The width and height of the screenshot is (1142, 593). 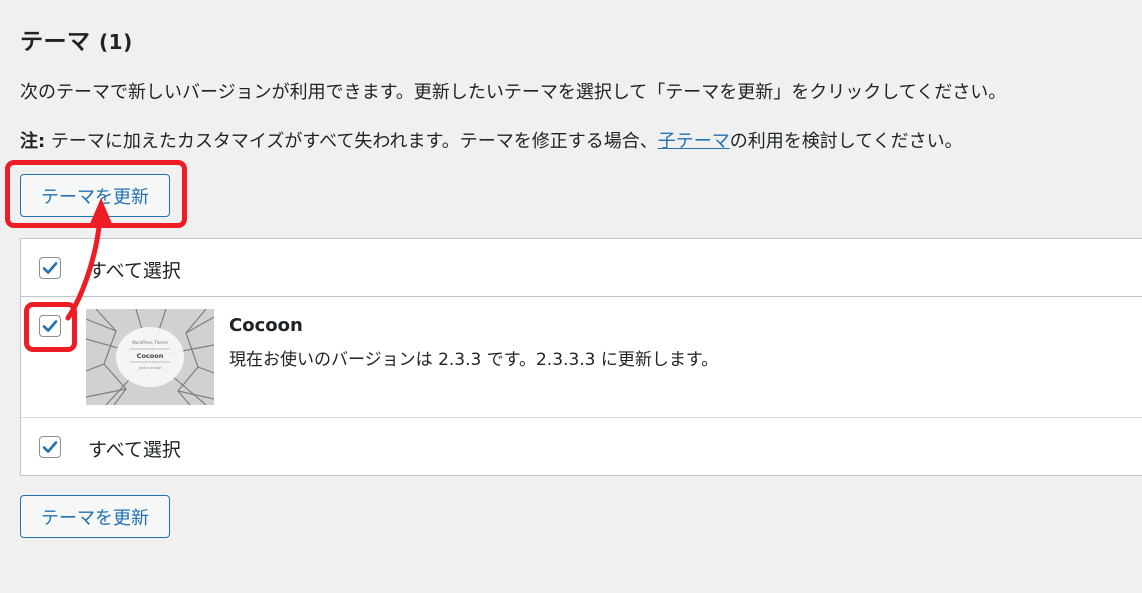 What do you see at coordinates (134, 271) in the screenshot?
I see `select-all-label-top: すべて選択` at bounding box center [134, 271].